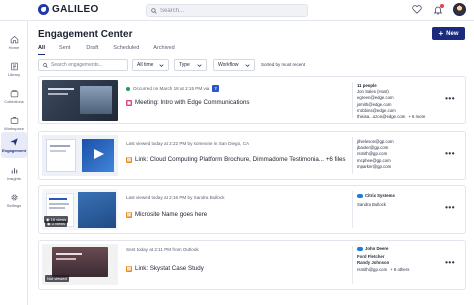  What do you see at coordinates (129, 102) in the screenshot?
I see `meeting-icon: ▦` at bounding box center [129, 102].